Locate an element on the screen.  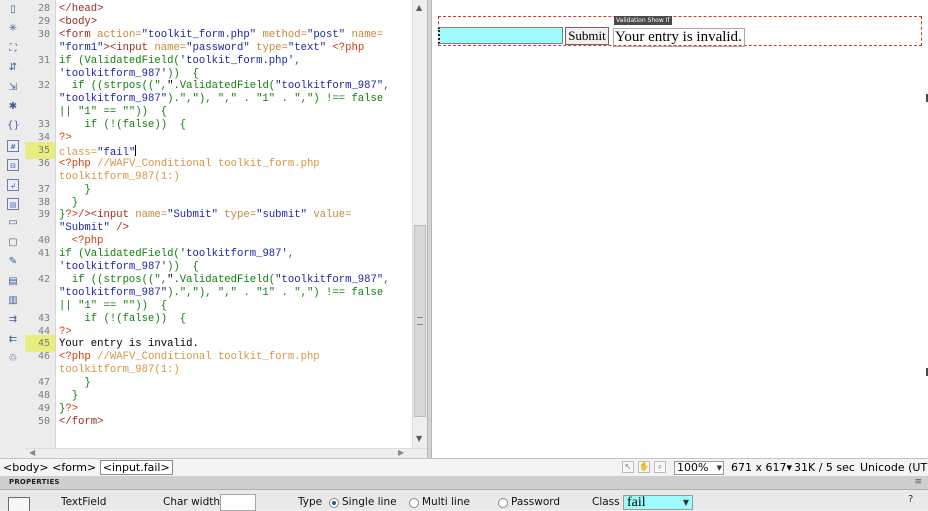
line-number: 50 is located at coordinates (43, 421).